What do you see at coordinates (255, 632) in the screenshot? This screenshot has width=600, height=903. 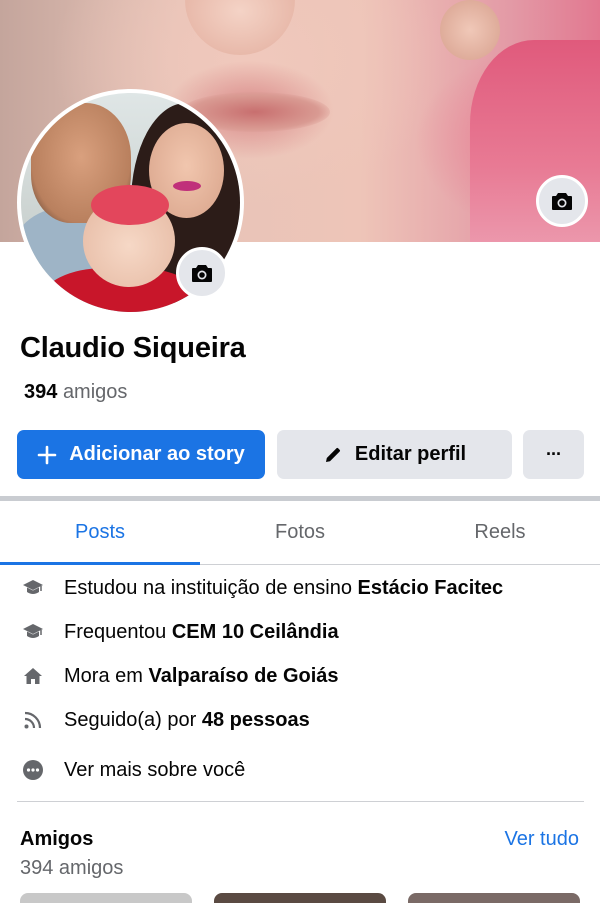 I see `detail-value: CEM 10 Ceilândia` at bounding box center [255, 632].